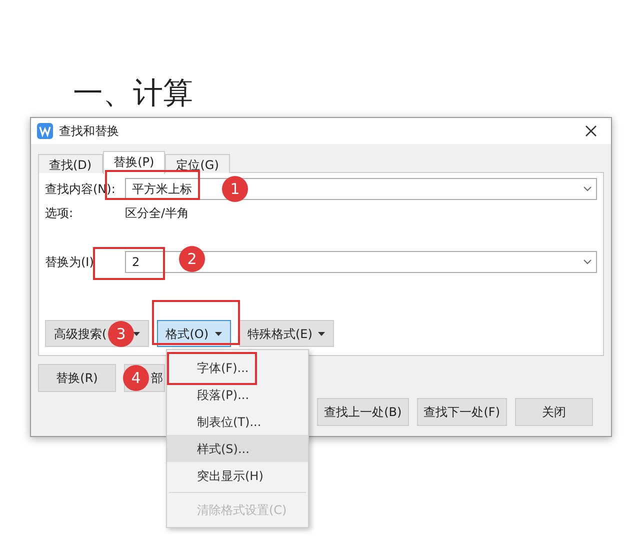 Image resolution: width=640 pixels, height=540 pixels. Describe the element at coordinates (193, 333) in the screenshot. I see `dropdown-button: 格式(O)` at that location.